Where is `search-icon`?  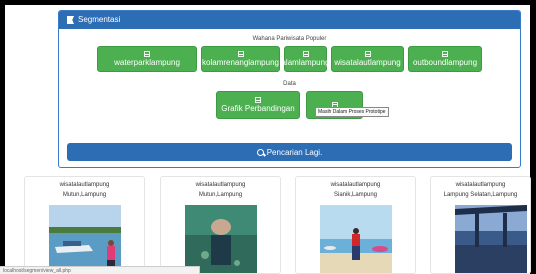 search-icon is located at coordinates (260, 152).